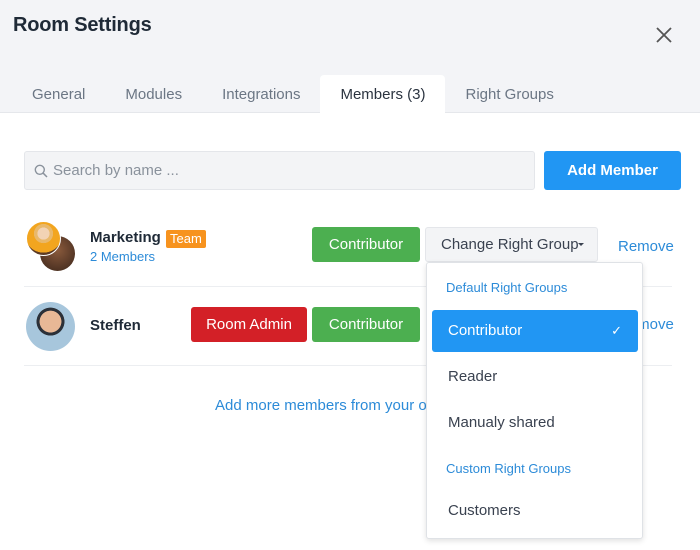 The image size is (700, 550). Describe the element at coordinates (535, 377) in the screenshot. I see `dropdown-item-reader: Reader` at that location.